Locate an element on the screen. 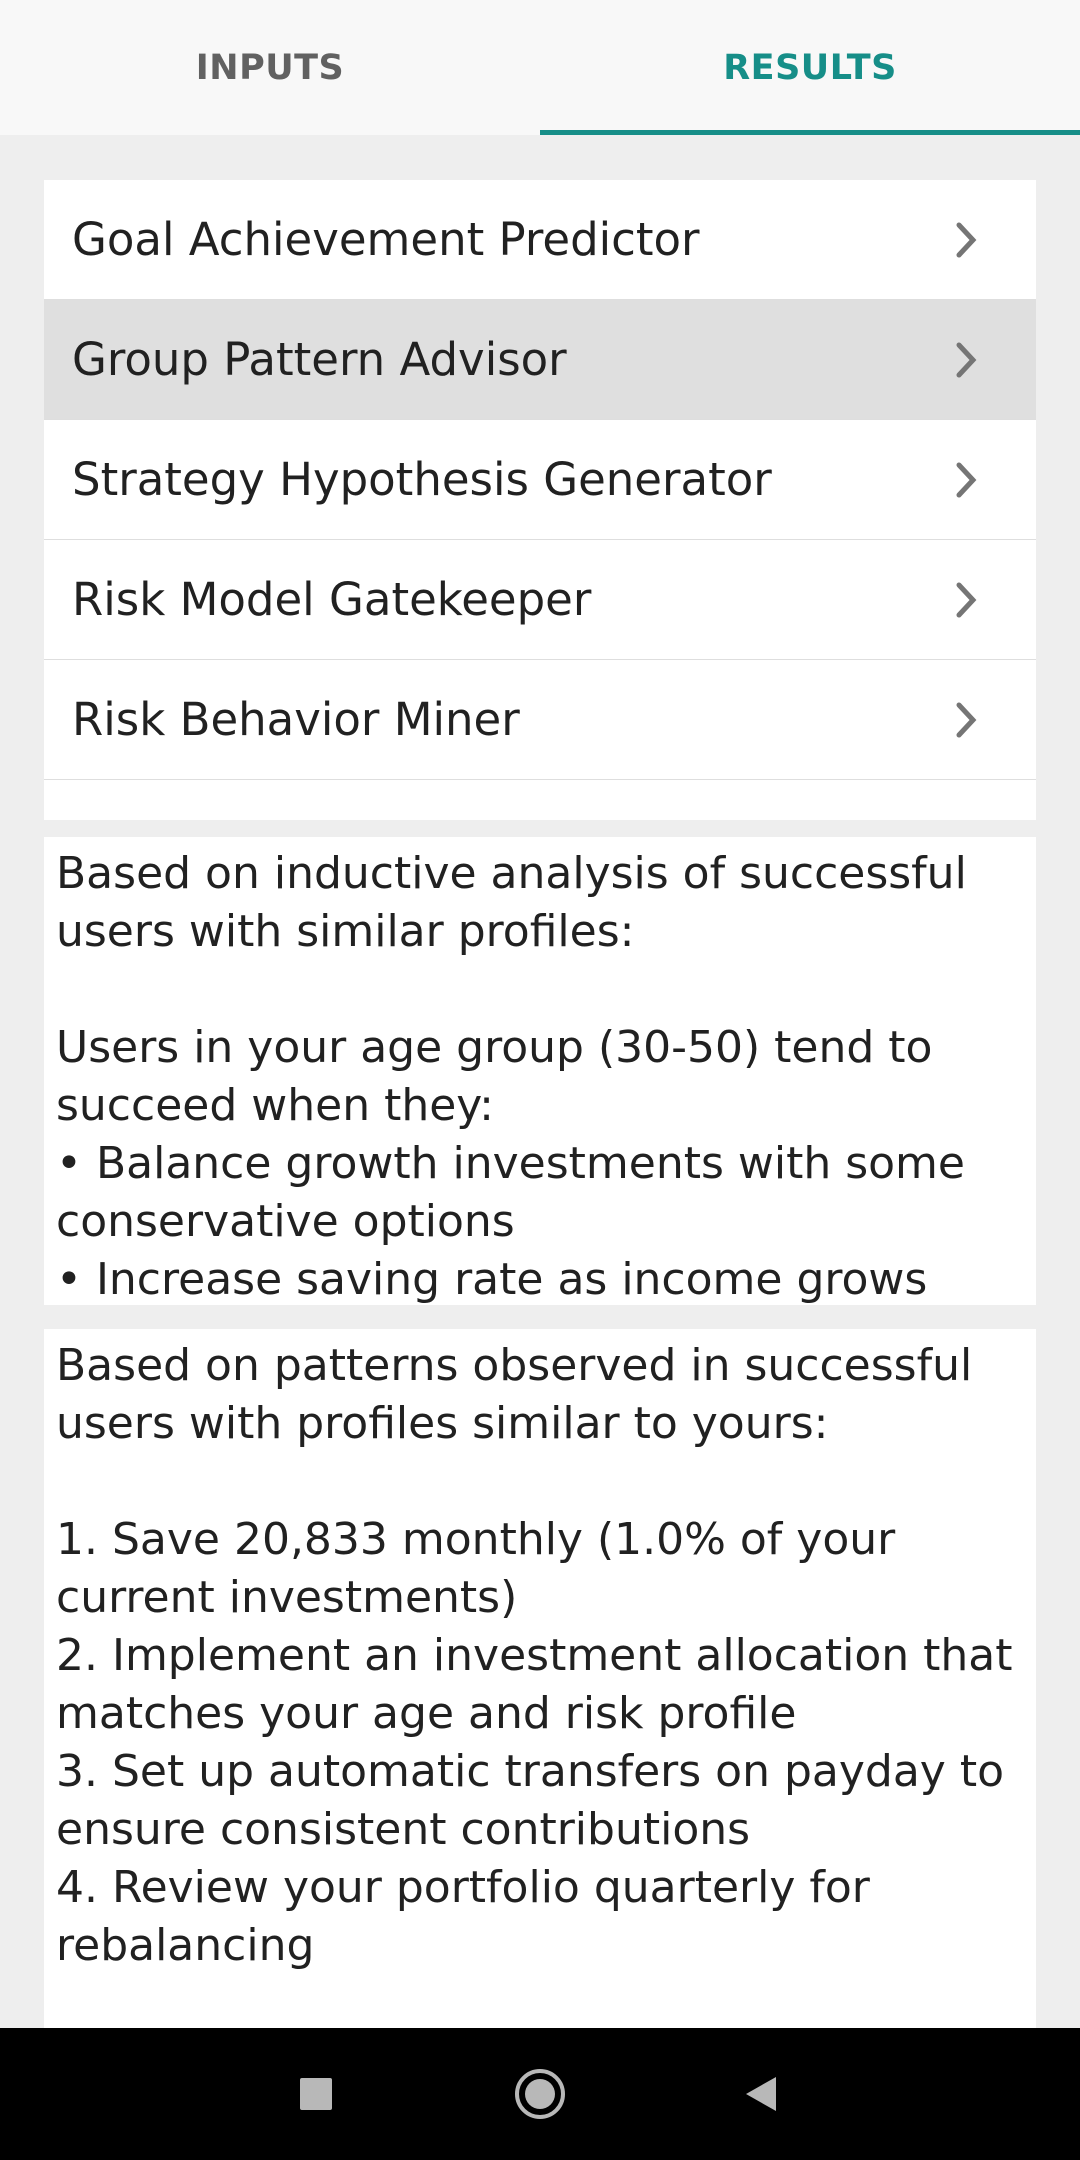 This screenshot has width=1080, height=2160. menu-item-strategy-hypothesis-generator: Strategy Hypothesis Generator is located at coordinates (540, 480).